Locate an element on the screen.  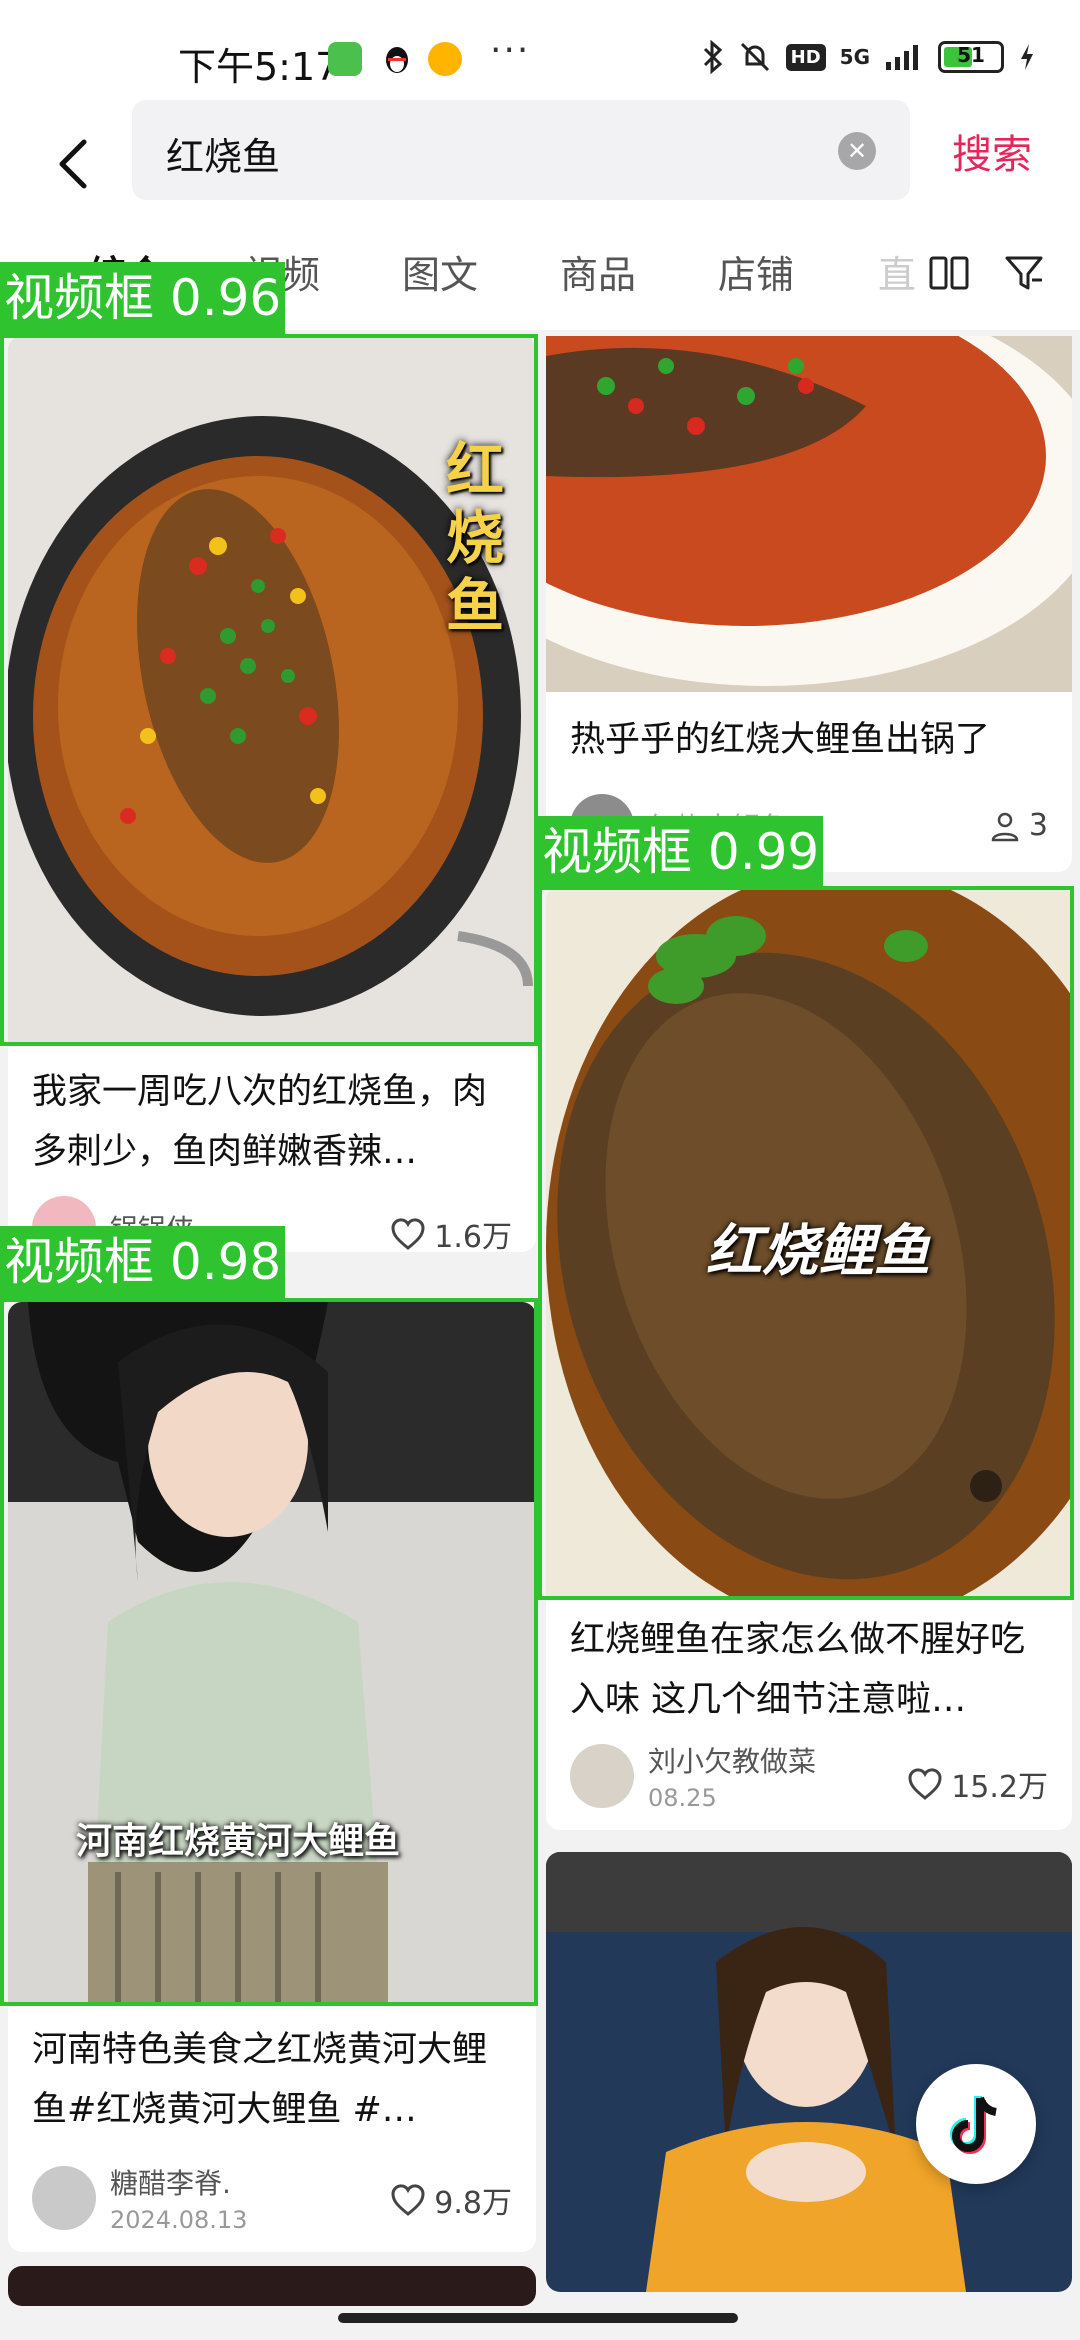
search-header: 红烧鱼 ✕ 搜索 is located at coordinates (540, 165).